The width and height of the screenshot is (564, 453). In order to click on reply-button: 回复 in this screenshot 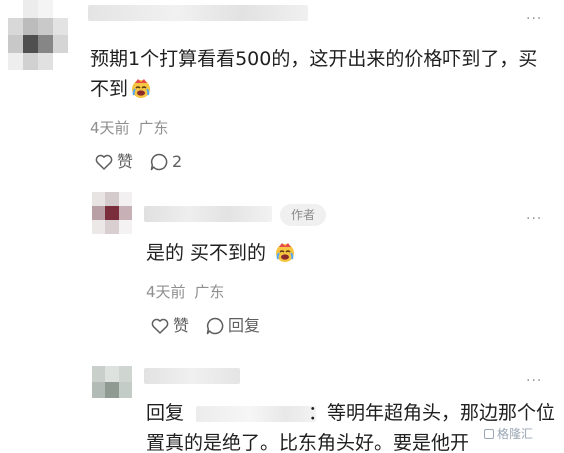, I will do `click(232, 326)`.